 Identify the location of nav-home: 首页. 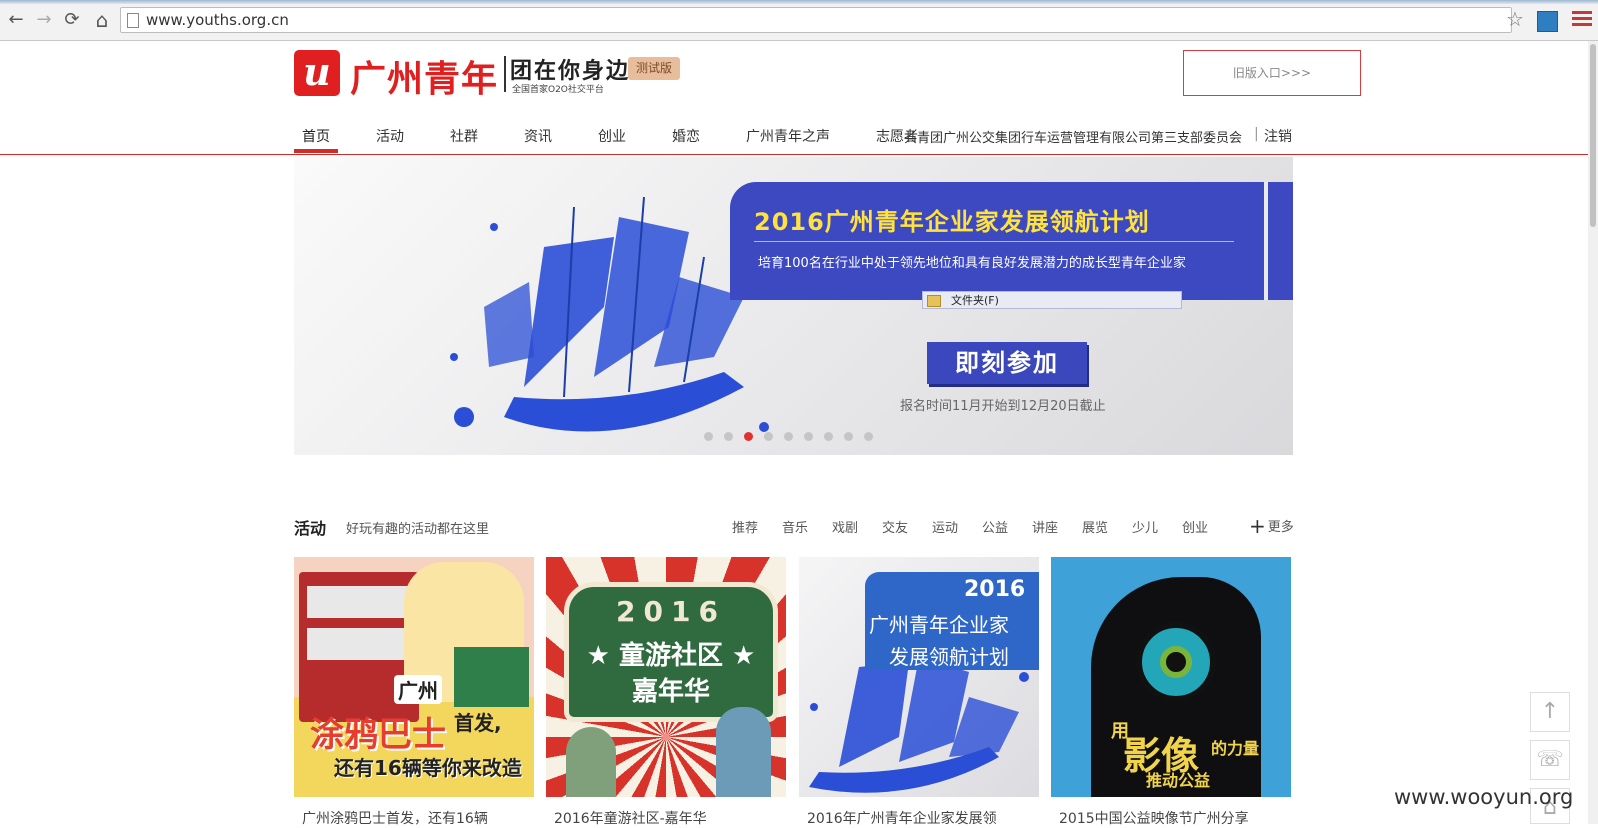
(316, 136).